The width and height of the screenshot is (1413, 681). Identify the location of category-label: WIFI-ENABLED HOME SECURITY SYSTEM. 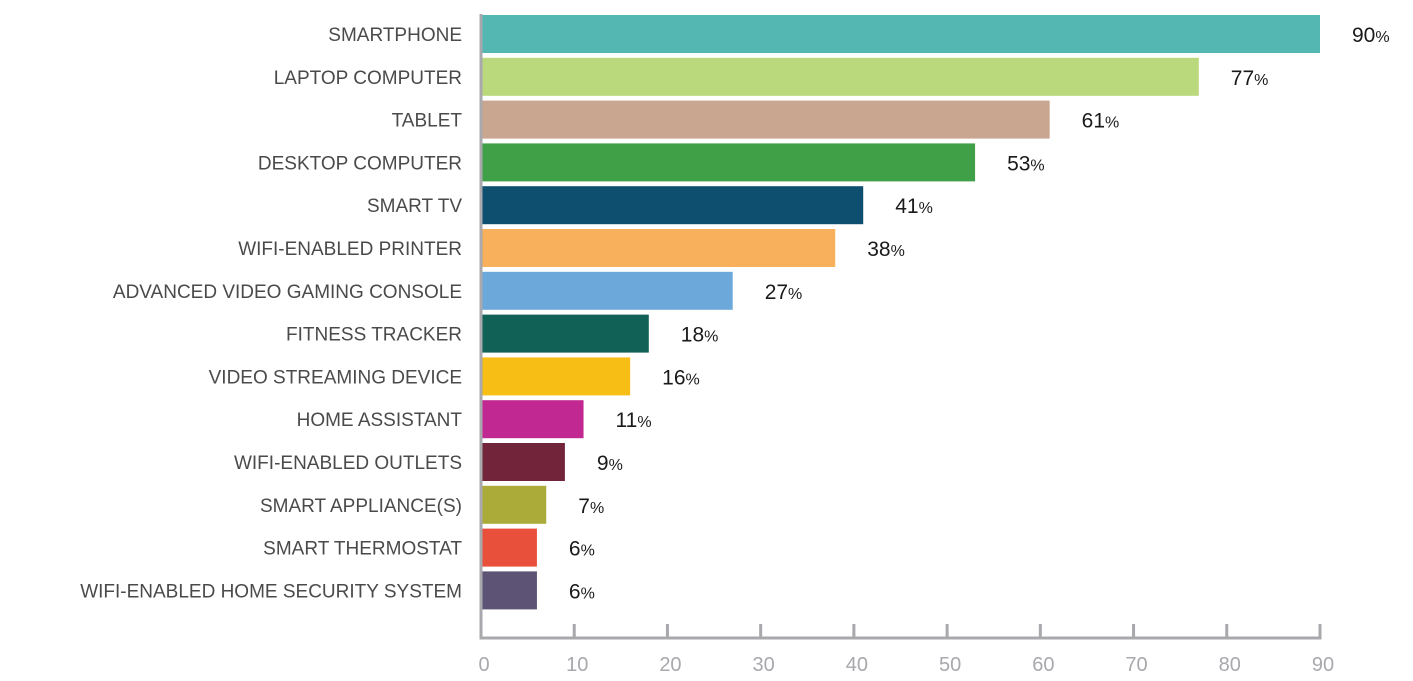
(271, 591).